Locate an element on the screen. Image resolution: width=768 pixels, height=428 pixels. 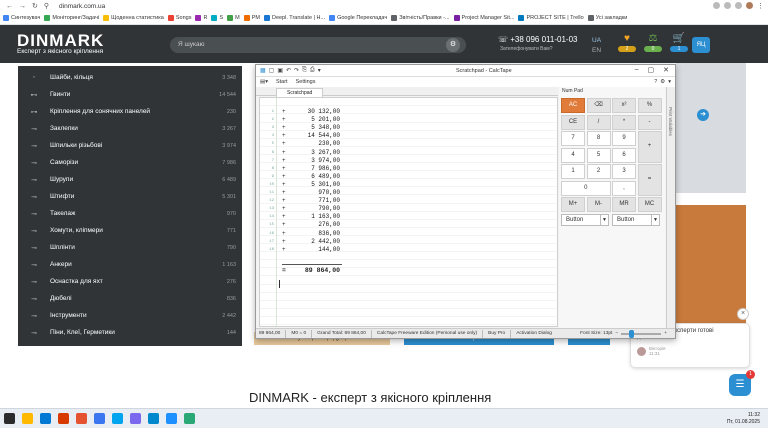
numpad-key-n8: 8 is located at coordinates (598, 138).